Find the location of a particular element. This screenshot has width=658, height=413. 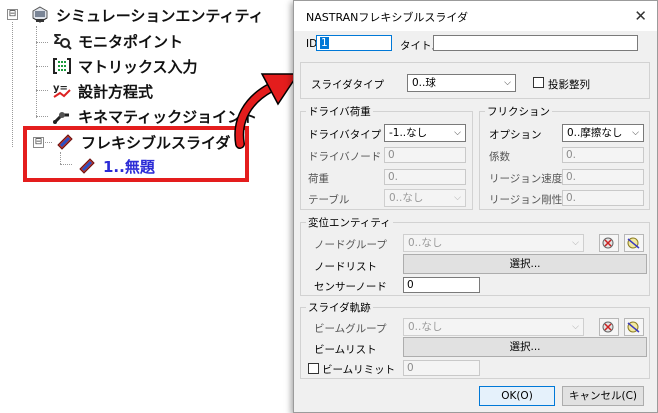

driver-node-label: ドライバノード is located at coordinates (345, 157).